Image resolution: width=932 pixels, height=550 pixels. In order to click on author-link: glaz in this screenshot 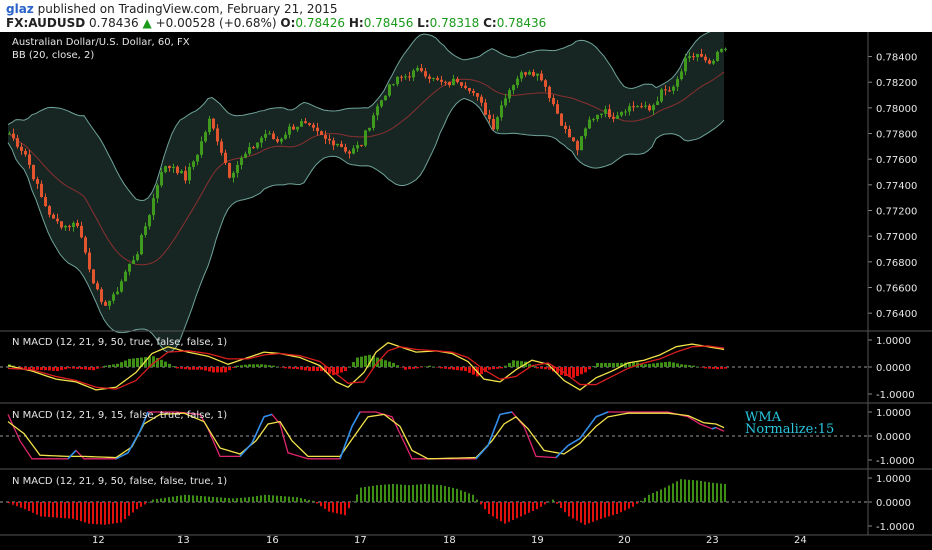, I will do `click(20, 9)`.